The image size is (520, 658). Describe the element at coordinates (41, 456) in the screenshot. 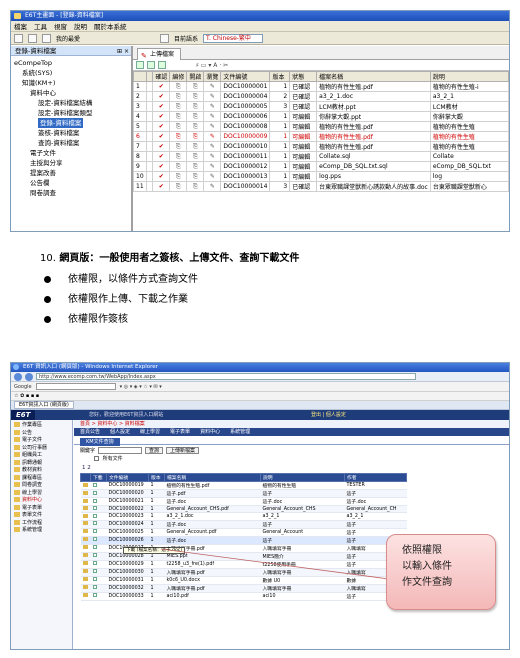

I see `sidebar-item: 組織員工` at that location.